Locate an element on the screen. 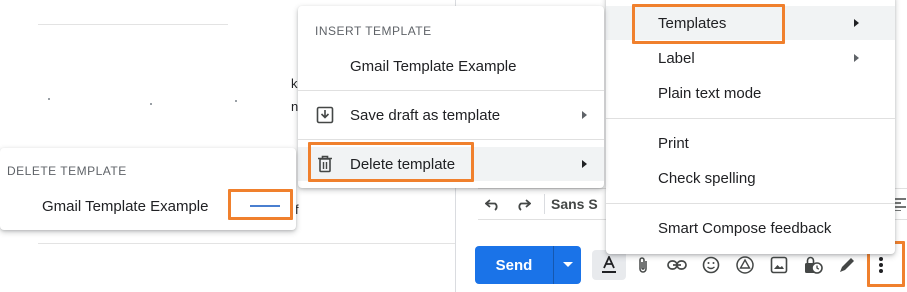  menu-item-label: Print is located at coordinates (673, 143).